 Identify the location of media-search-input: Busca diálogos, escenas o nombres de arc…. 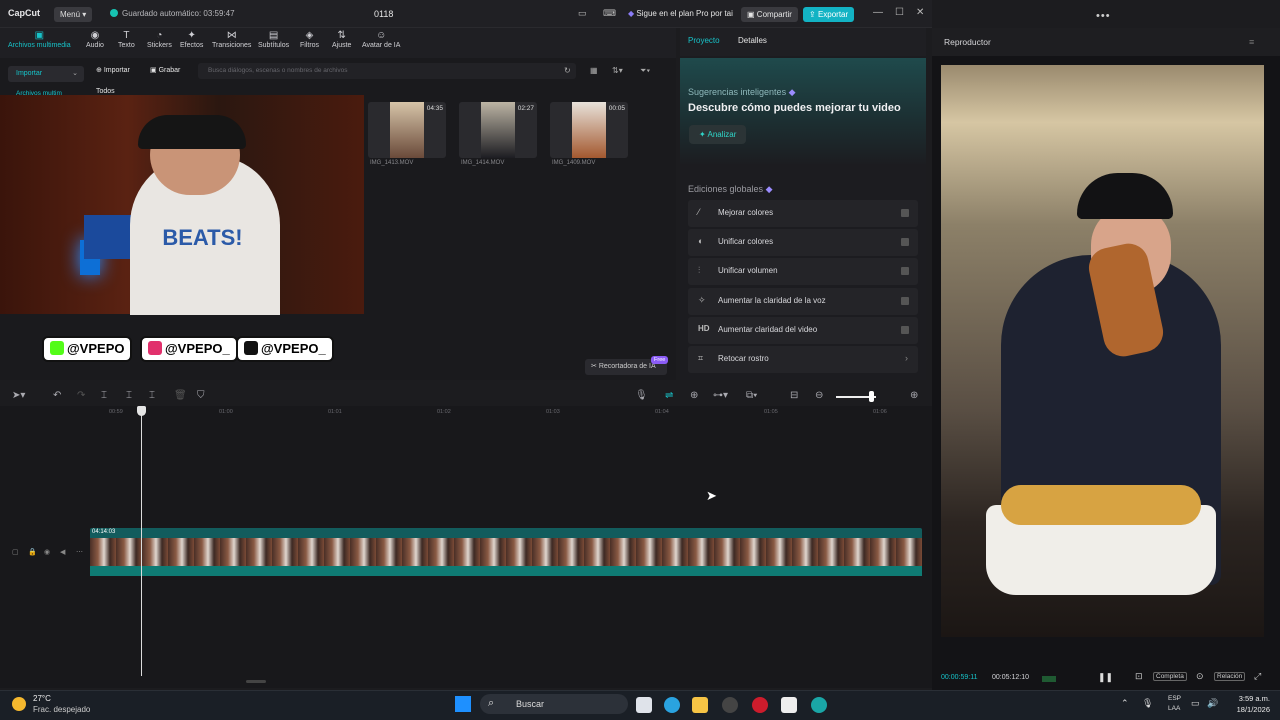
(387, 71).